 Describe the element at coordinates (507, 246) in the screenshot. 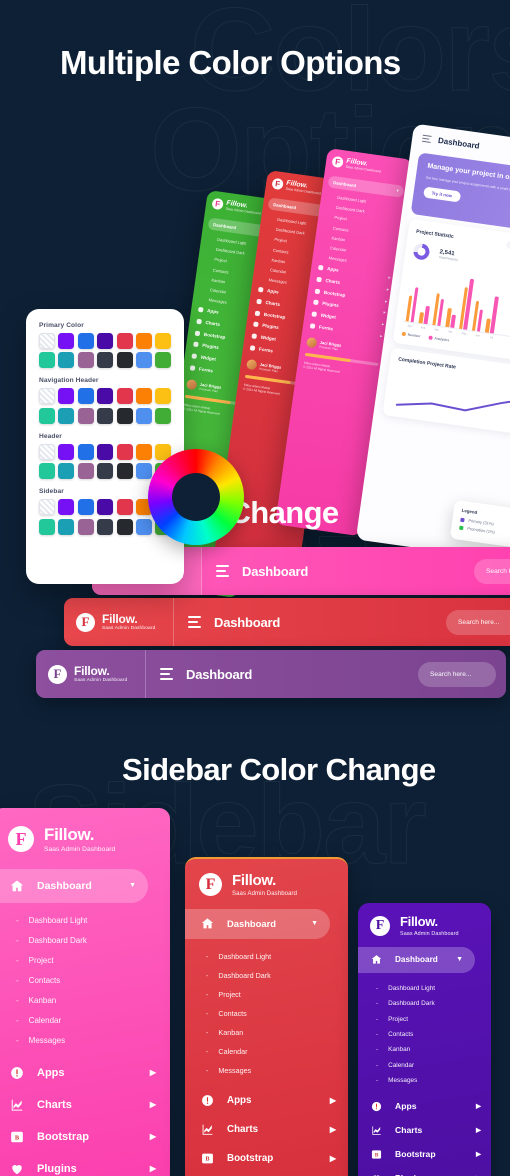

I see `pill-monthly: Monthly` at that location.